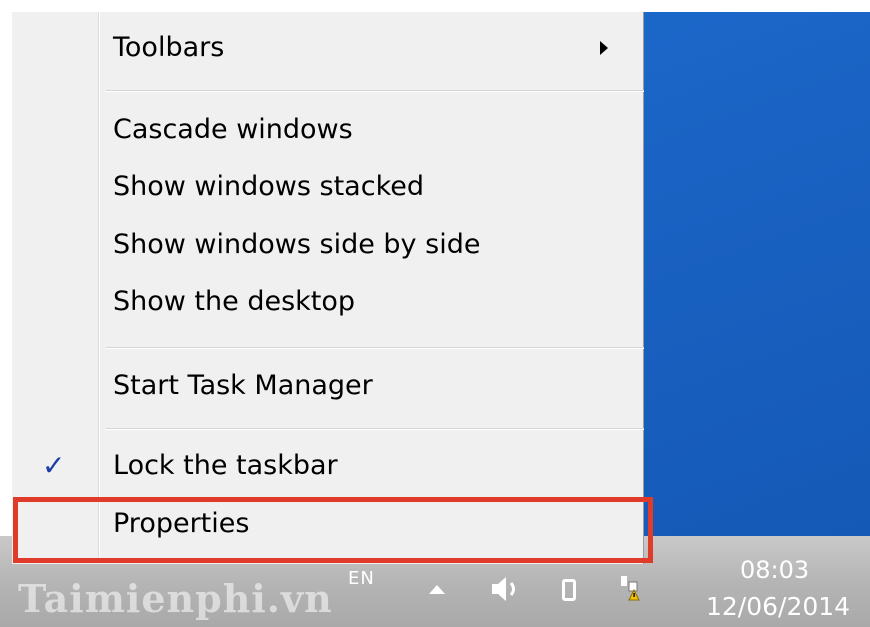 The image size is (870, 627). Describe the element at coordinates (225, 465) in the screenshot. I see `menu-item-label: Lock the taskbar` at that location.